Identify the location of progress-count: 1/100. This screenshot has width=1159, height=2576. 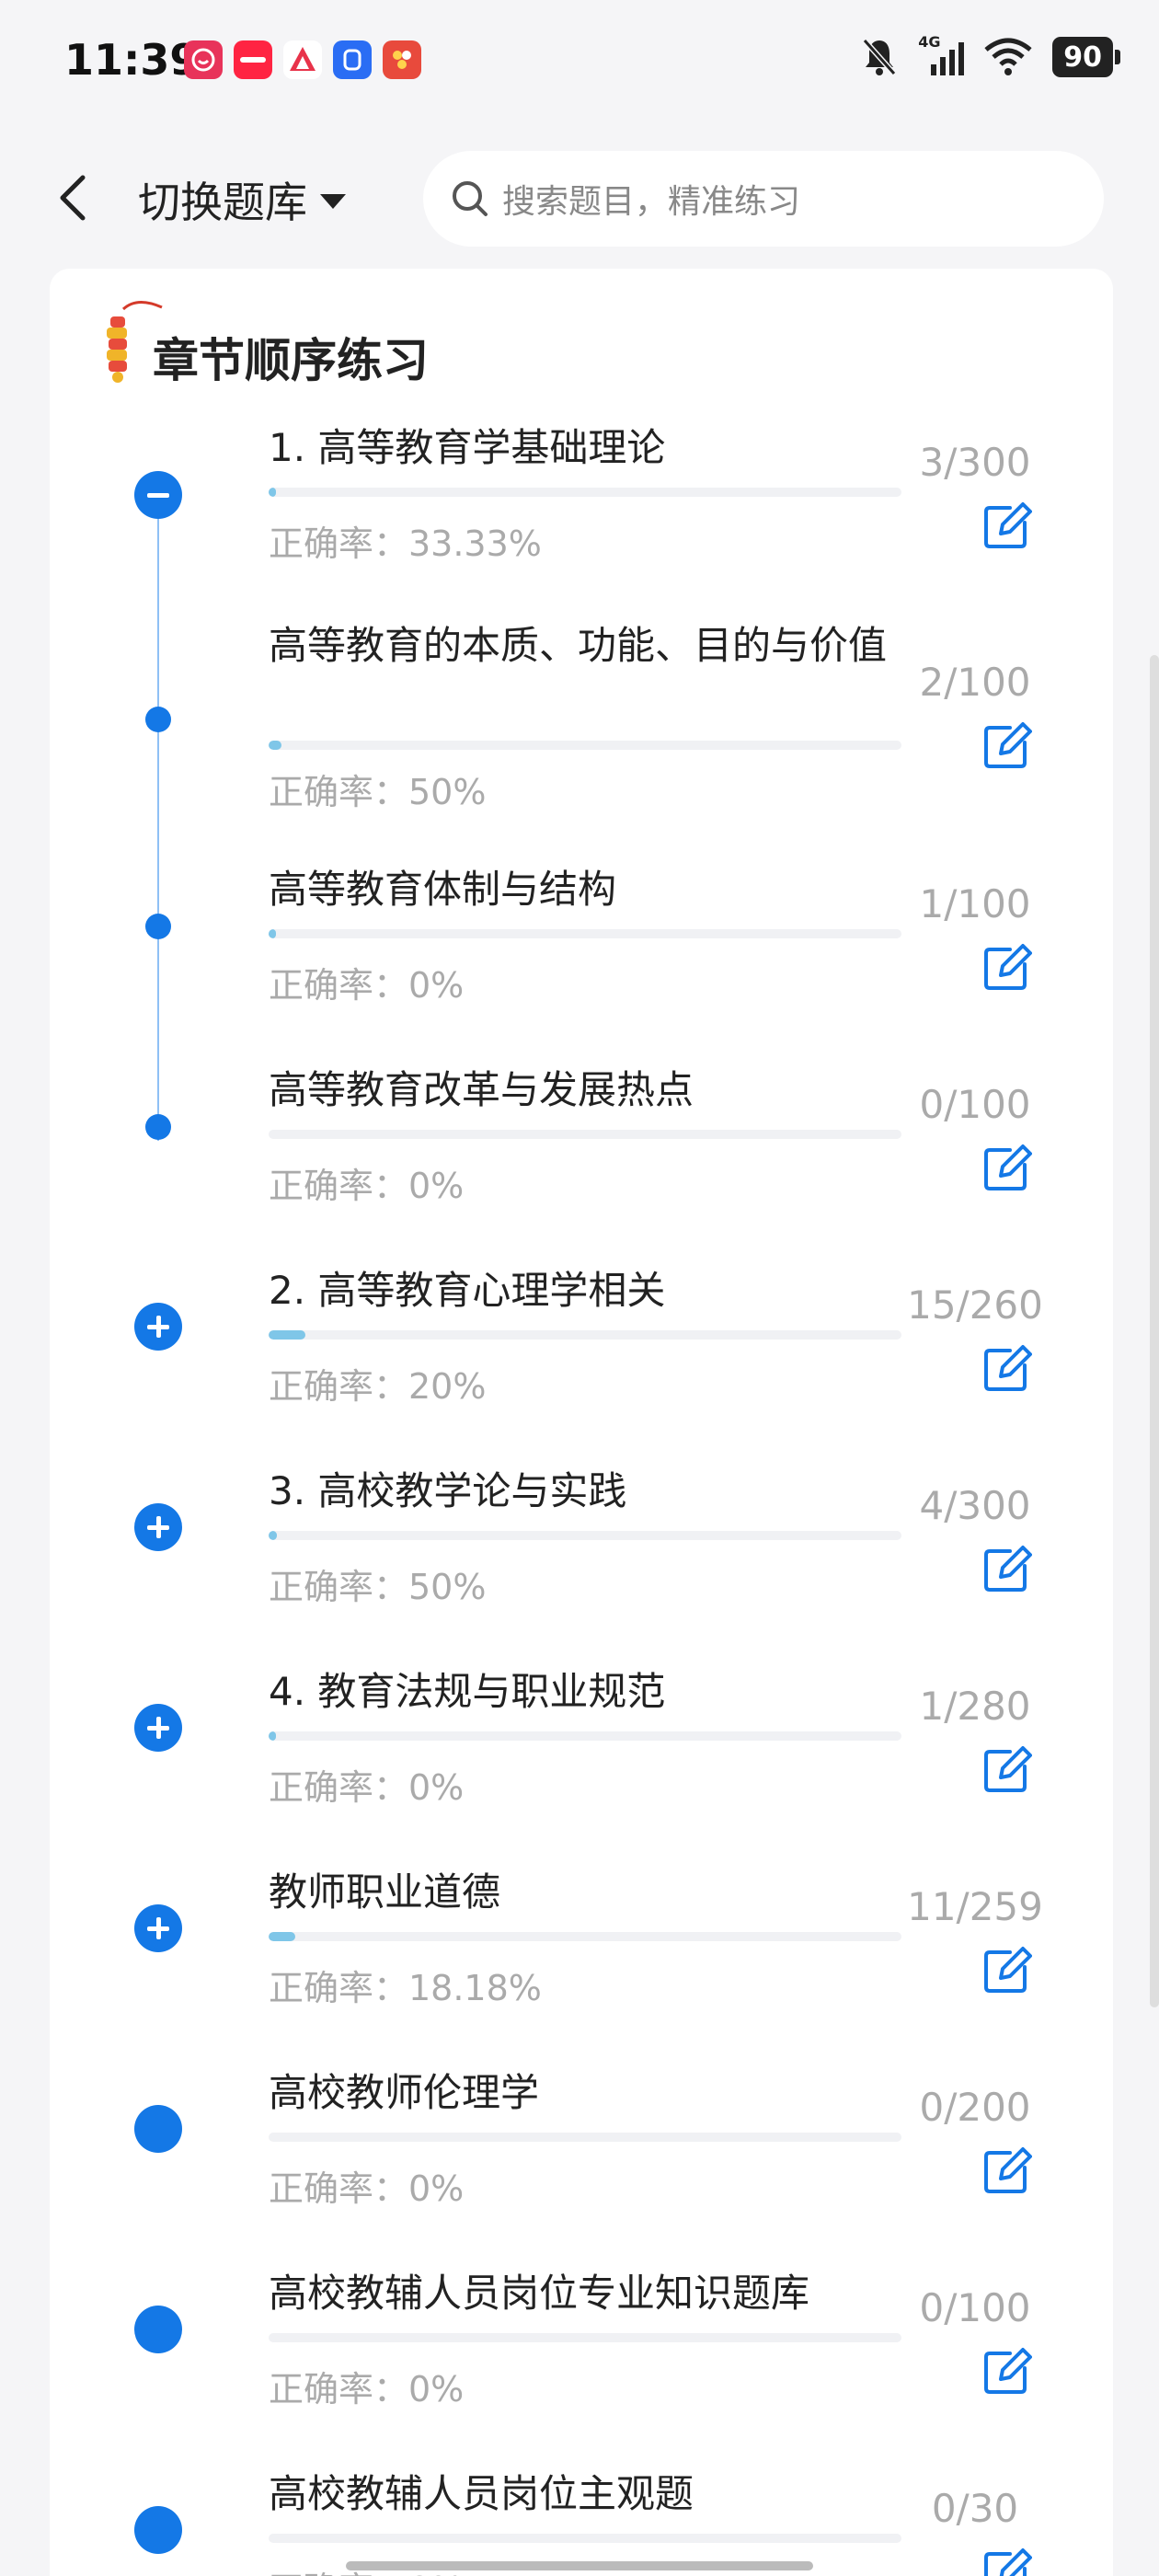
(975, 903).